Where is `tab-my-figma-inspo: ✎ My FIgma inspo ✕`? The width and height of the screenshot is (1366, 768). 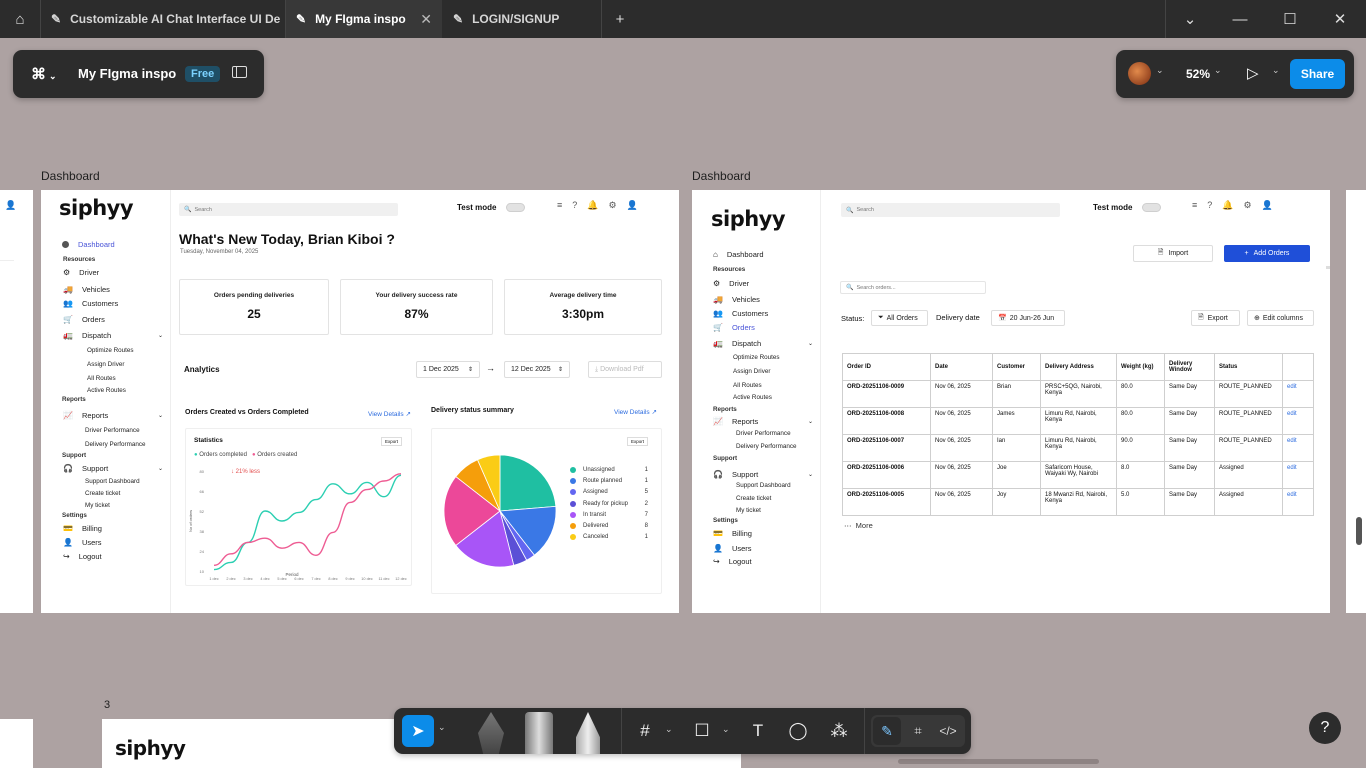 tab-my-figma-inspo: ✎ My FIgma inspo ✕ is located at coordinates (364, 19).